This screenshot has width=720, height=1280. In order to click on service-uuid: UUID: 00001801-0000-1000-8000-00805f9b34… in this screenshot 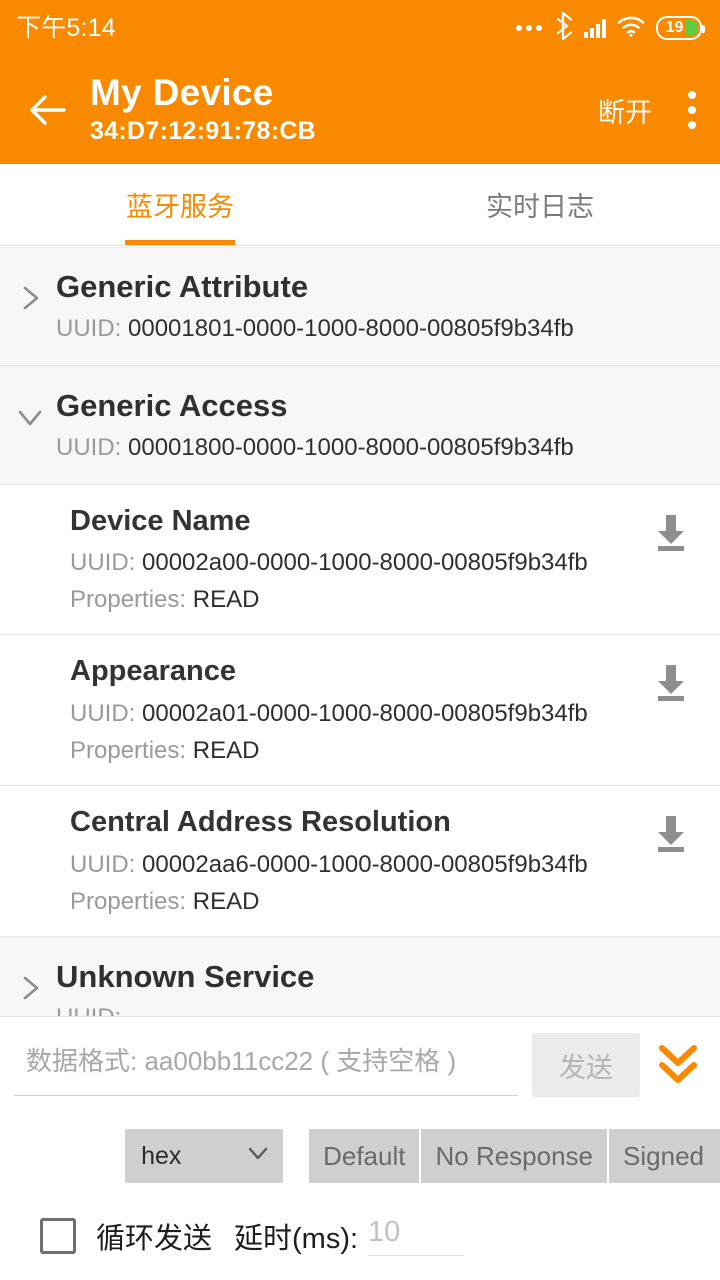, I will do `click(388, 329)`.